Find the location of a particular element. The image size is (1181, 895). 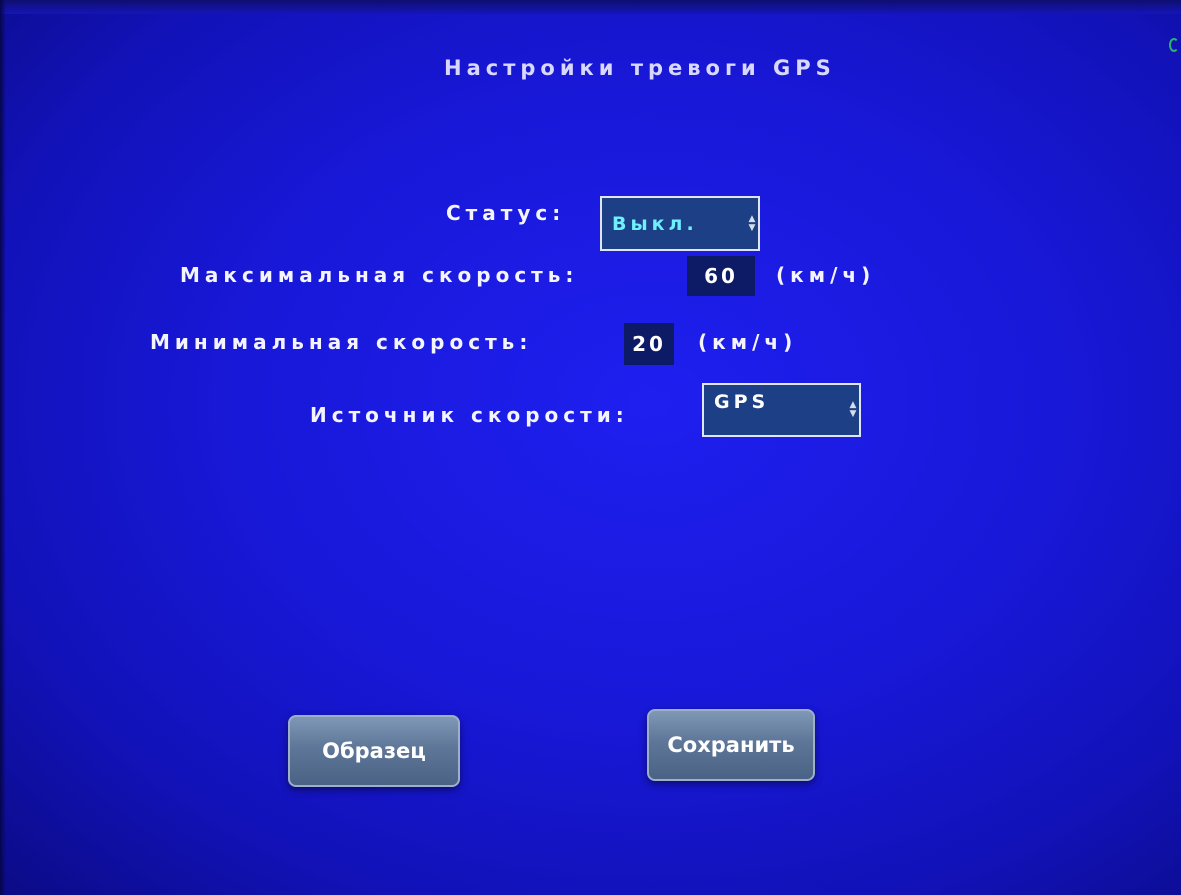

status-label: Статус: is located at coordinates (506, 213).